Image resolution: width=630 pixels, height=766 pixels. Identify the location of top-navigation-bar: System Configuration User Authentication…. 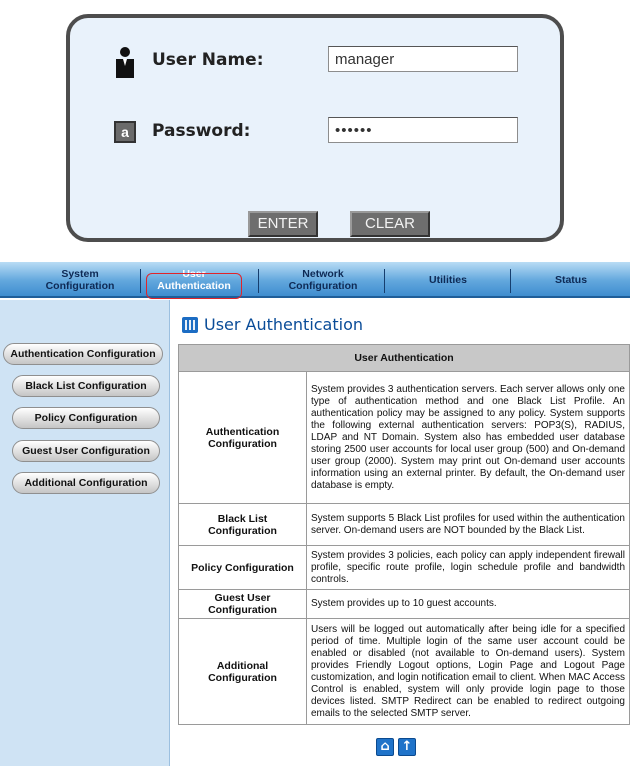
(315, 280).